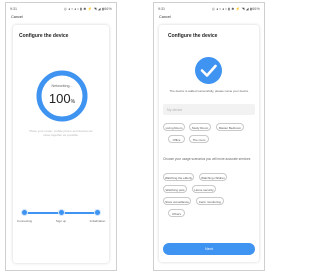  What do you see at coordinates (73, 102) in the screenshot?
I see `progress-unit: %` at bounding box center [73, 102].